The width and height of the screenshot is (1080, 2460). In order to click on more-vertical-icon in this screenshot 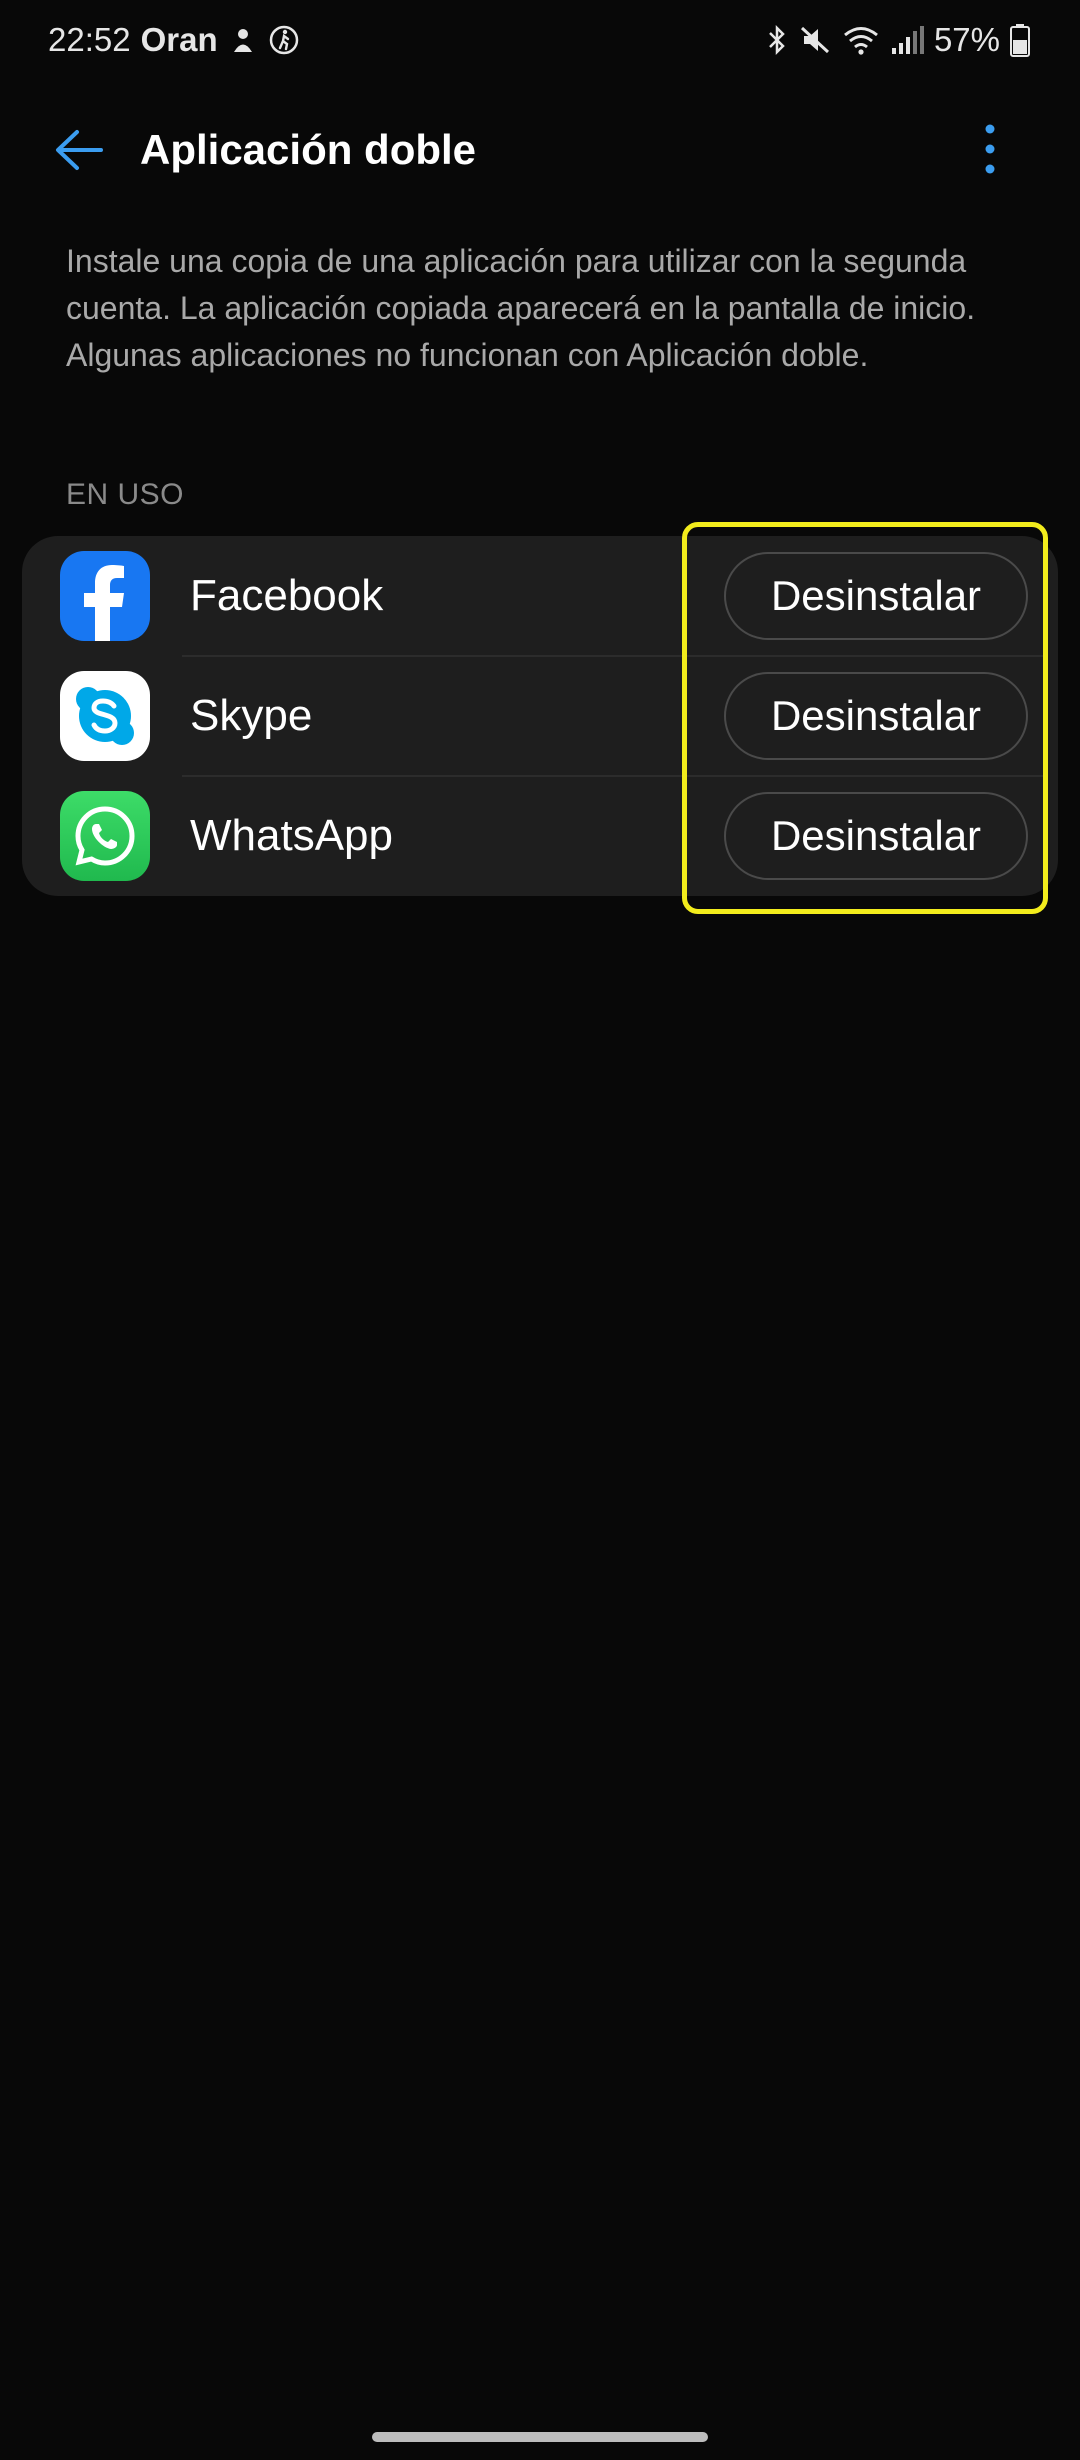, I will do `click(990, 151)`.